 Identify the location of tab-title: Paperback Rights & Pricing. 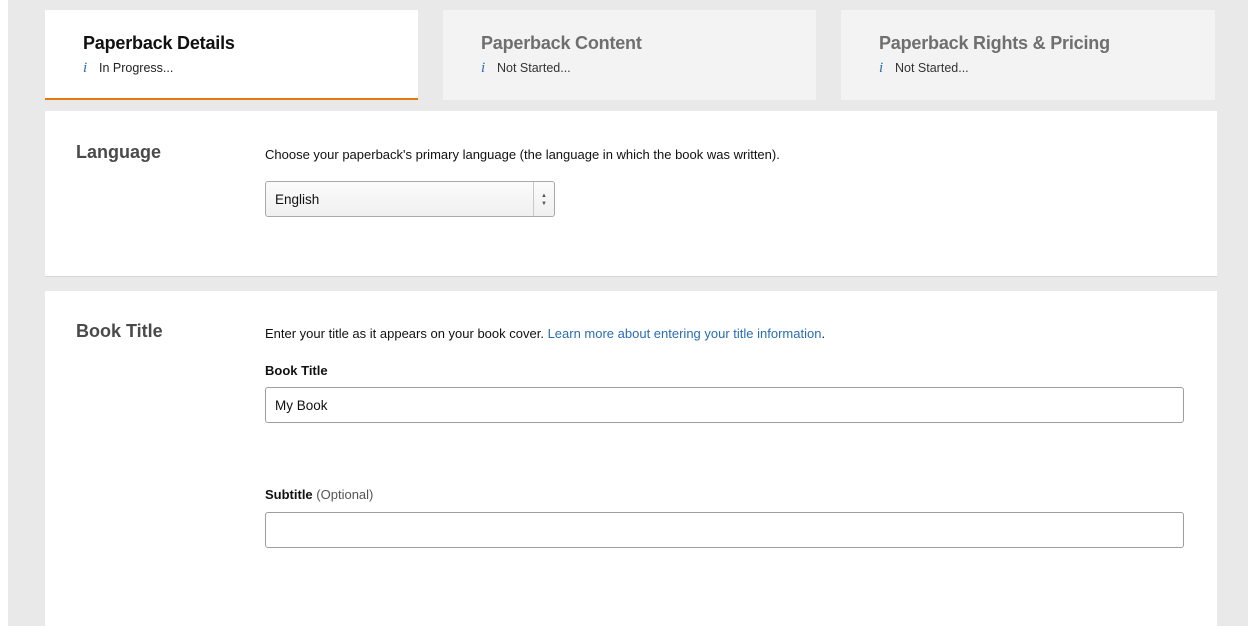
(994, 43).